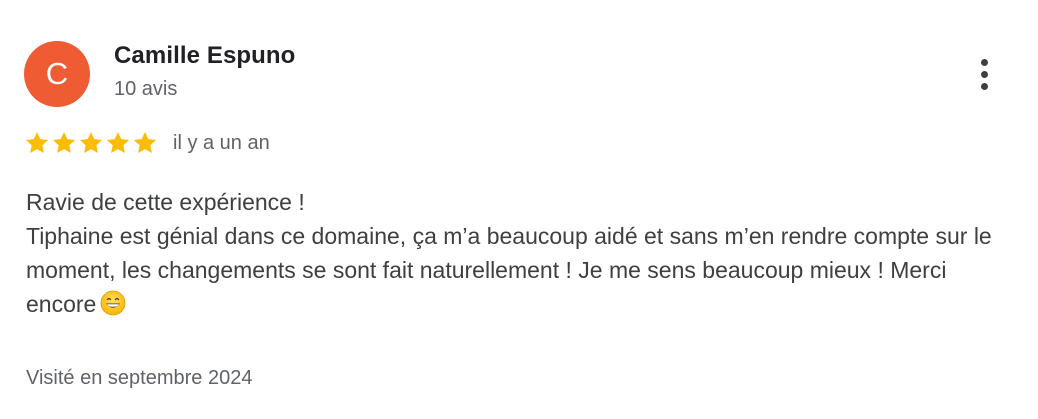  I want to click on avatar: C, so click(57, 74).